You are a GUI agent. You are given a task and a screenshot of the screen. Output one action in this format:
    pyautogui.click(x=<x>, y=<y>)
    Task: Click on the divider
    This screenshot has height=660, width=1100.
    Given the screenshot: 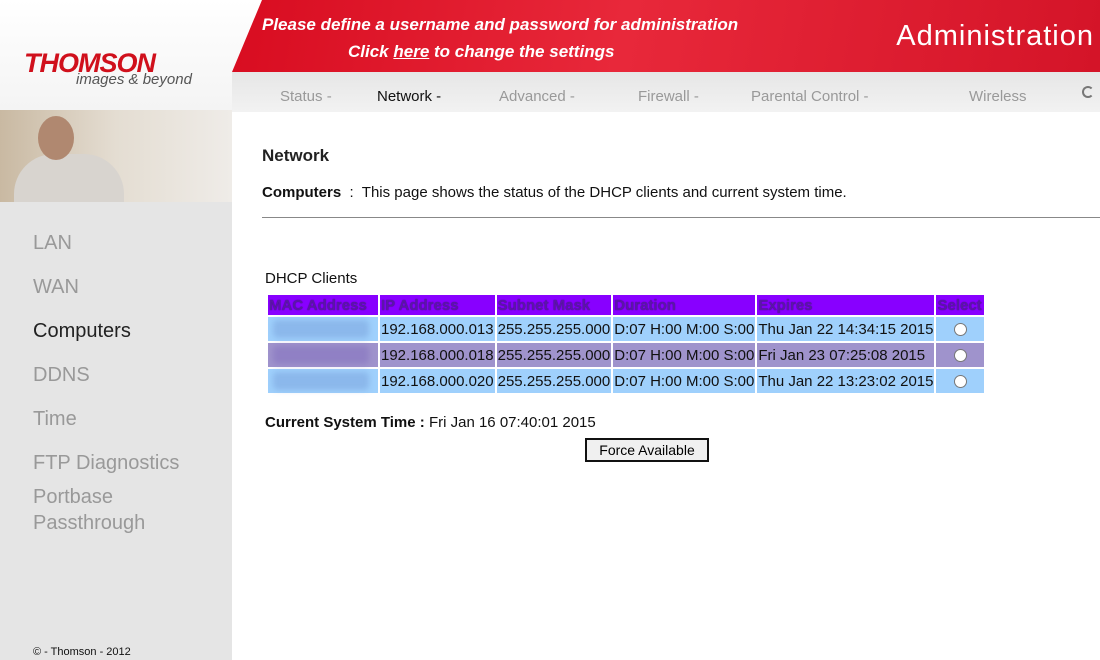 What is the action you would take?
    pyautogui.click(x=681, y=217)
    